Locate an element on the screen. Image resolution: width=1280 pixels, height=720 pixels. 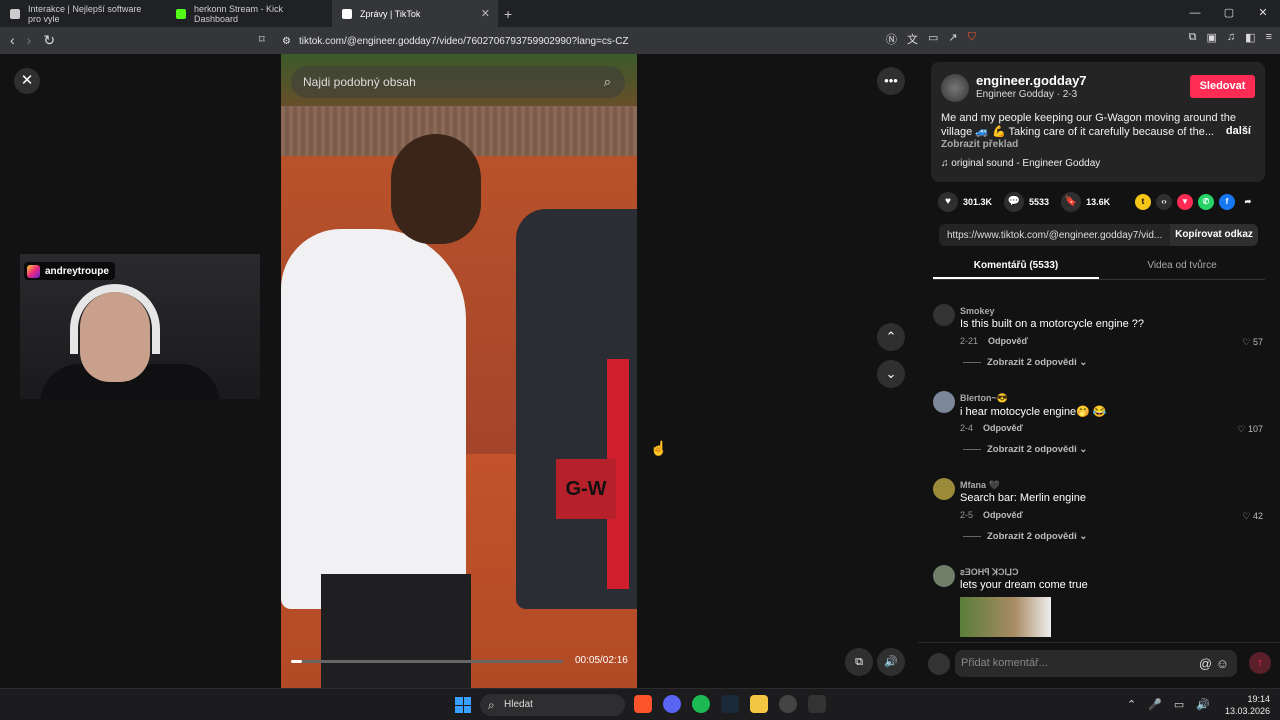
more-link: další is located at coordinates (1238, 131).